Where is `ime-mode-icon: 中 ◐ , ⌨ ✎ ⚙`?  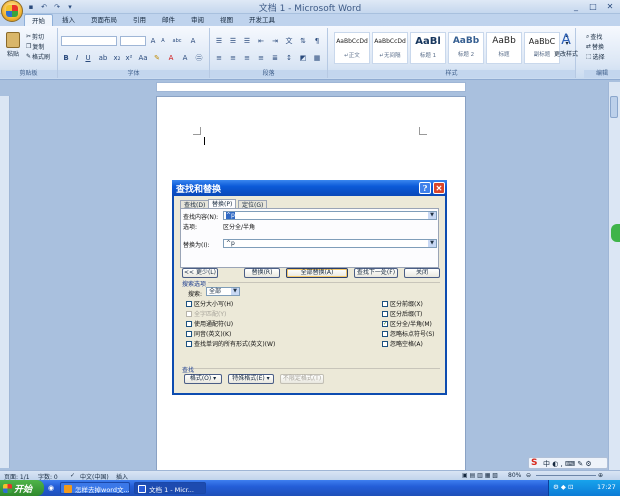 ime-mode-icon: 中 ◐ , ⌨ ✎ ⚙ is located at coordinates (567, 464).